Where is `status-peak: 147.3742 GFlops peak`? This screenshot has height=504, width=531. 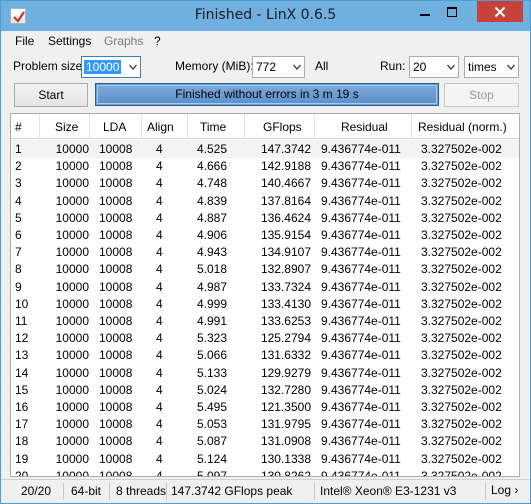
status-peak: 147.3742 GFlops peak is located at coordinates (232, 491).